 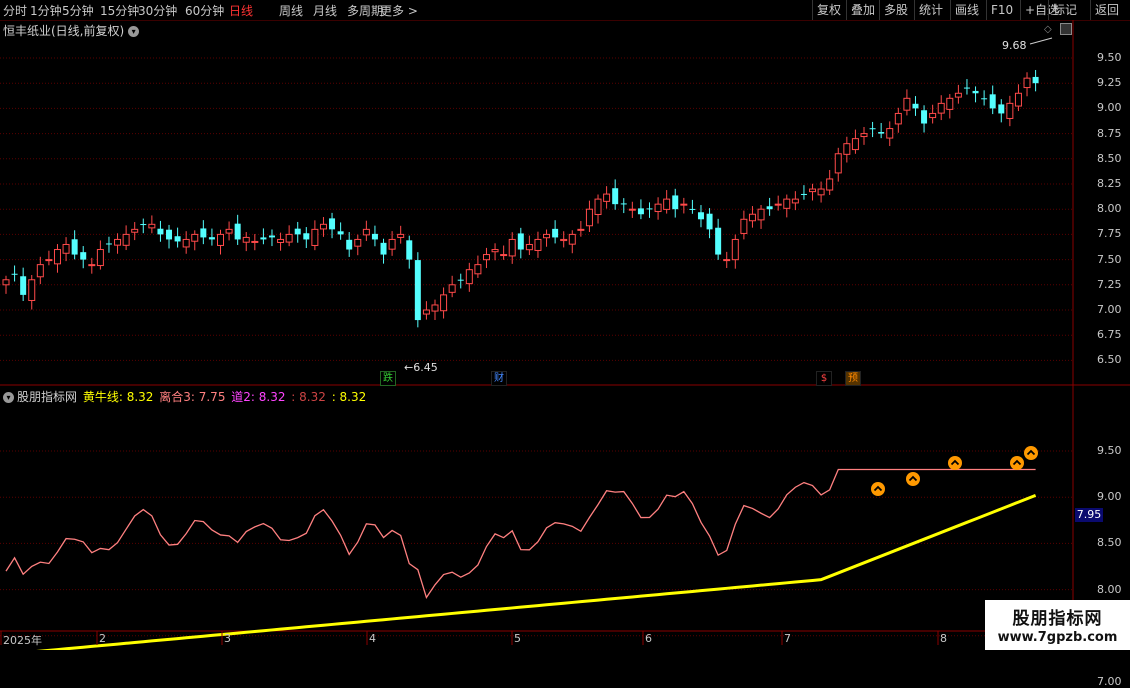 I want to click on y-tick-label: 8.75, so click(x=1109, y=133).